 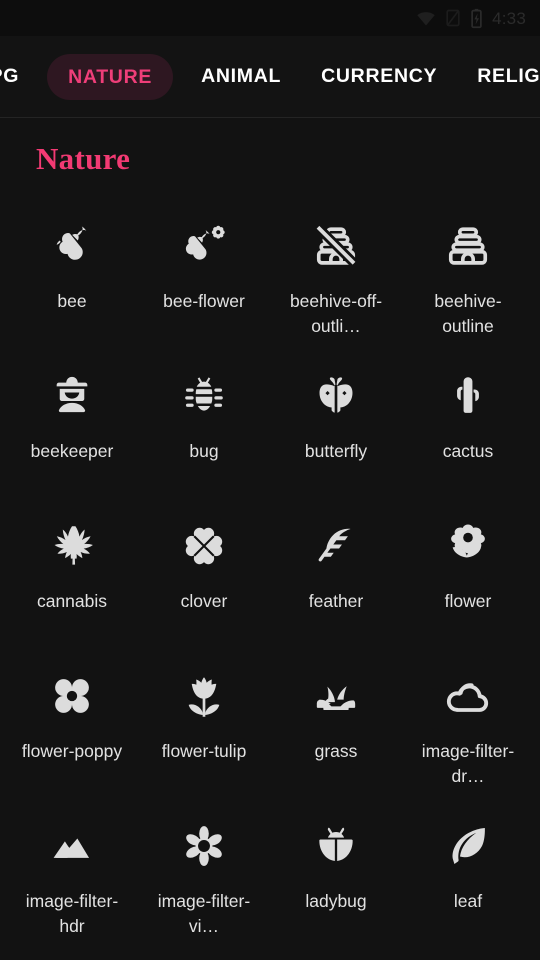 I want to click on icon-label: bee-flower, so click(x=204, y=301).